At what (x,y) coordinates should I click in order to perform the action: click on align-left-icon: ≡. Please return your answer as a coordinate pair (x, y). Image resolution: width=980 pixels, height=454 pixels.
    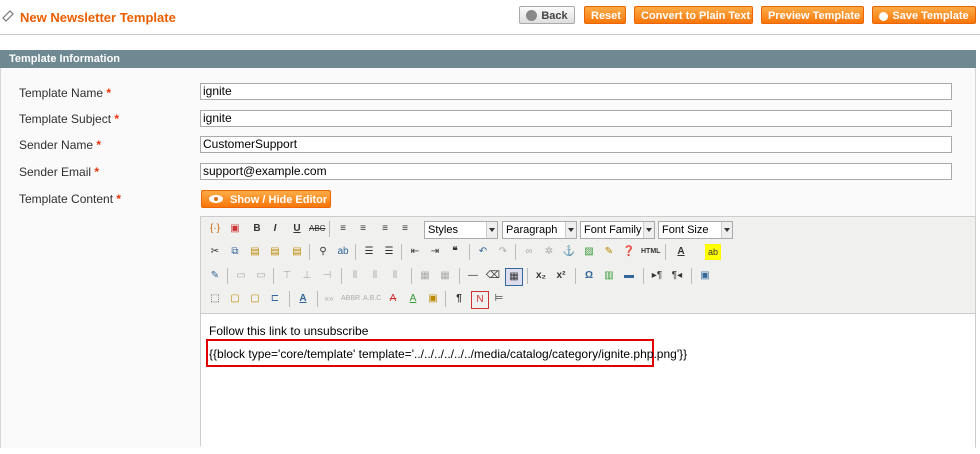
    Looking at the image, I should click on (343, 229).